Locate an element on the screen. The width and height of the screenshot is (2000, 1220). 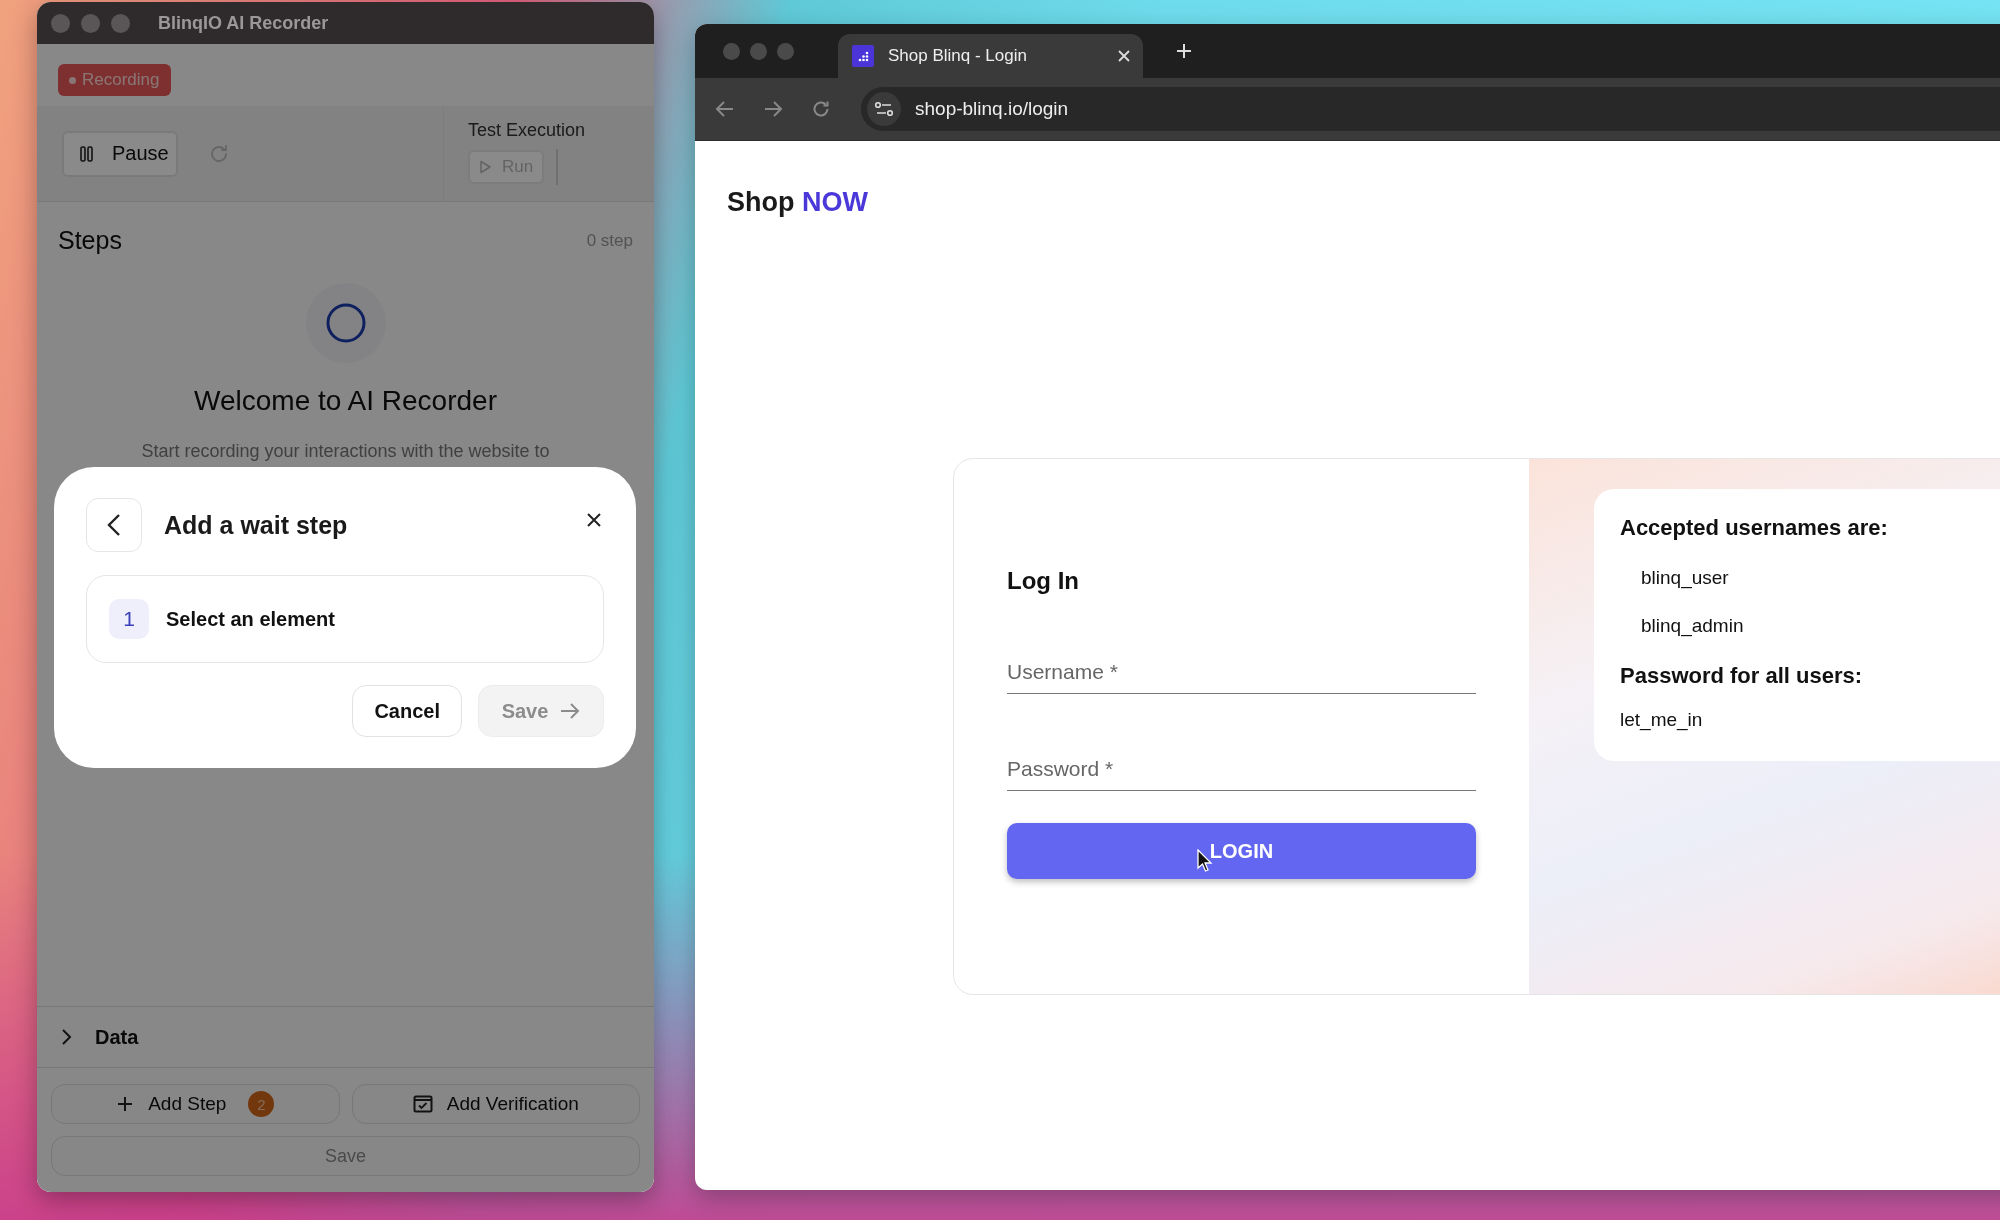
add-step-button: Add Step 2 is located at coordinates (195, 1104).